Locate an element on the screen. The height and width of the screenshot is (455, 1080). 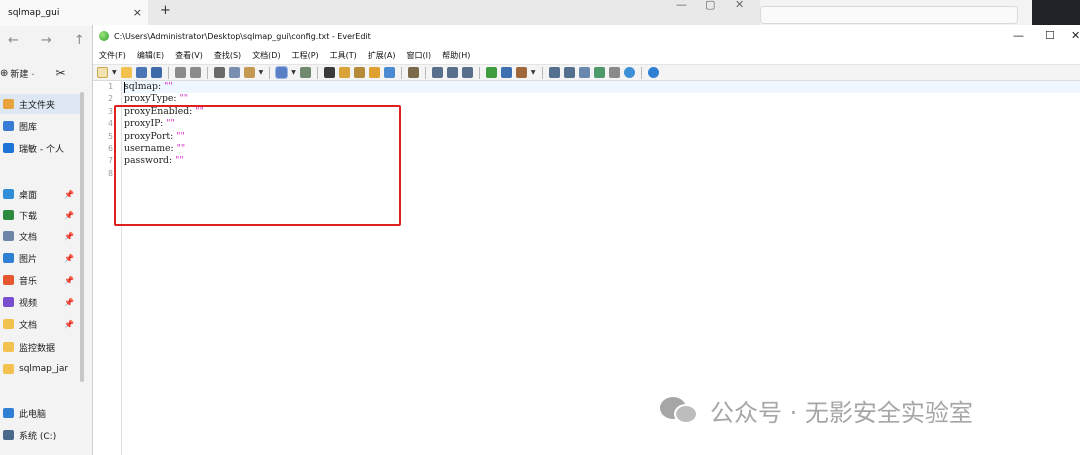
menu-item: 扩展(A) is located at coordinates (382, 55).